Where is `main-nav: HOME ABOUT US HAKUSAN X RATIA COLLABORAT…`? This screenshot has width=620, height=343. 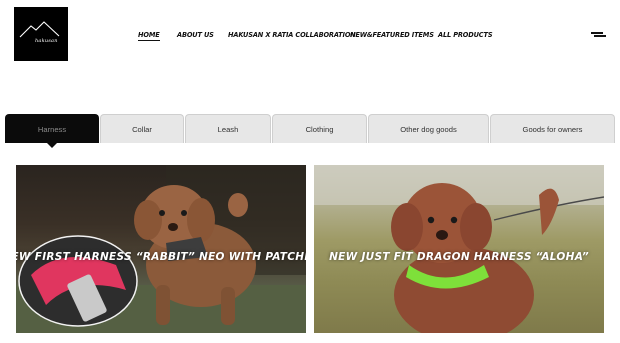
main-nav: HOME ABOUT US HAKUSAN X RATIA COLLABORAT… is located at coordinates (310, 36).